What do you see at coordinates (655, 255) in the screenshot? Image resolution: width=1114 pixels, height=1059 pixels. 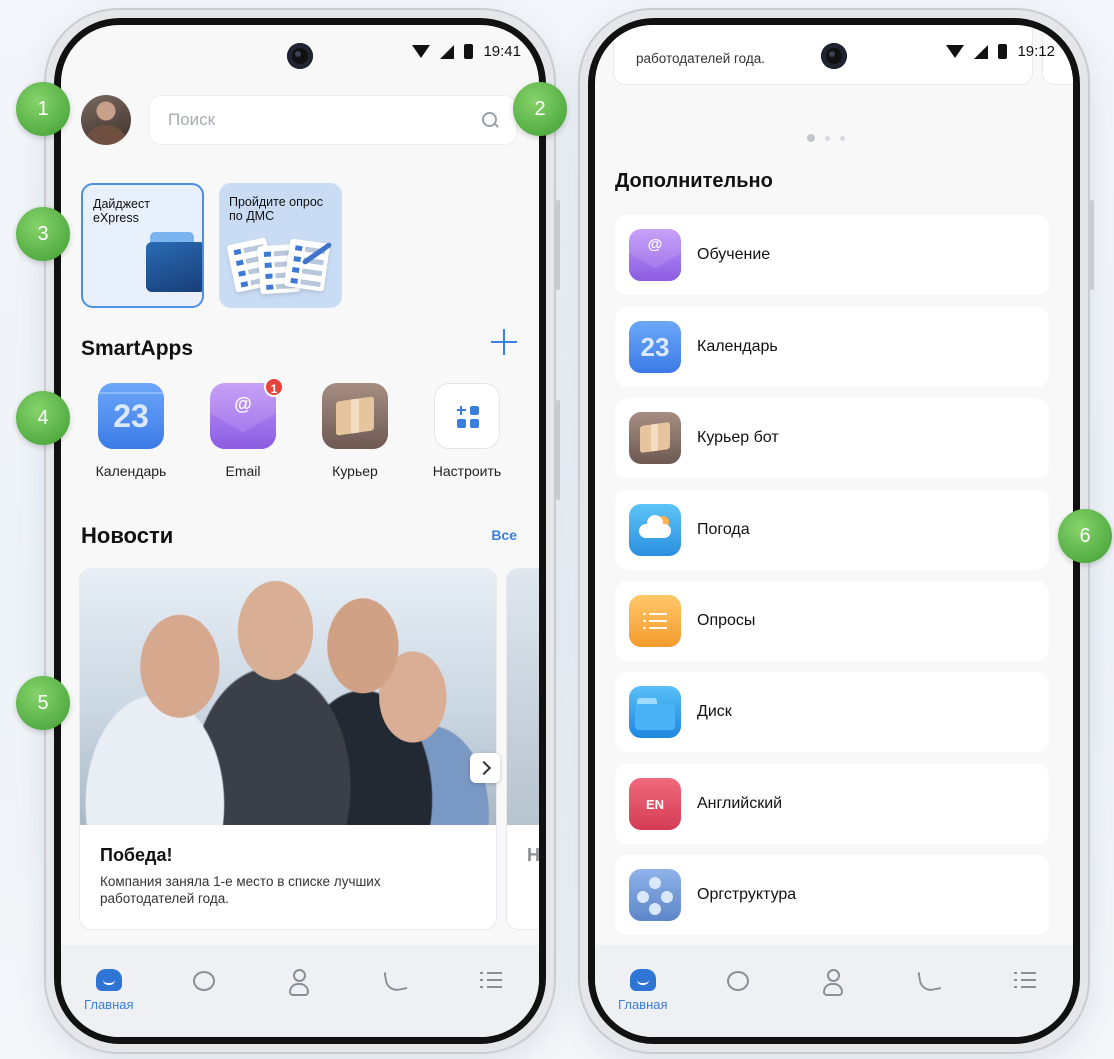 I see `mail-icon: @` at bounding box center [655, 255].